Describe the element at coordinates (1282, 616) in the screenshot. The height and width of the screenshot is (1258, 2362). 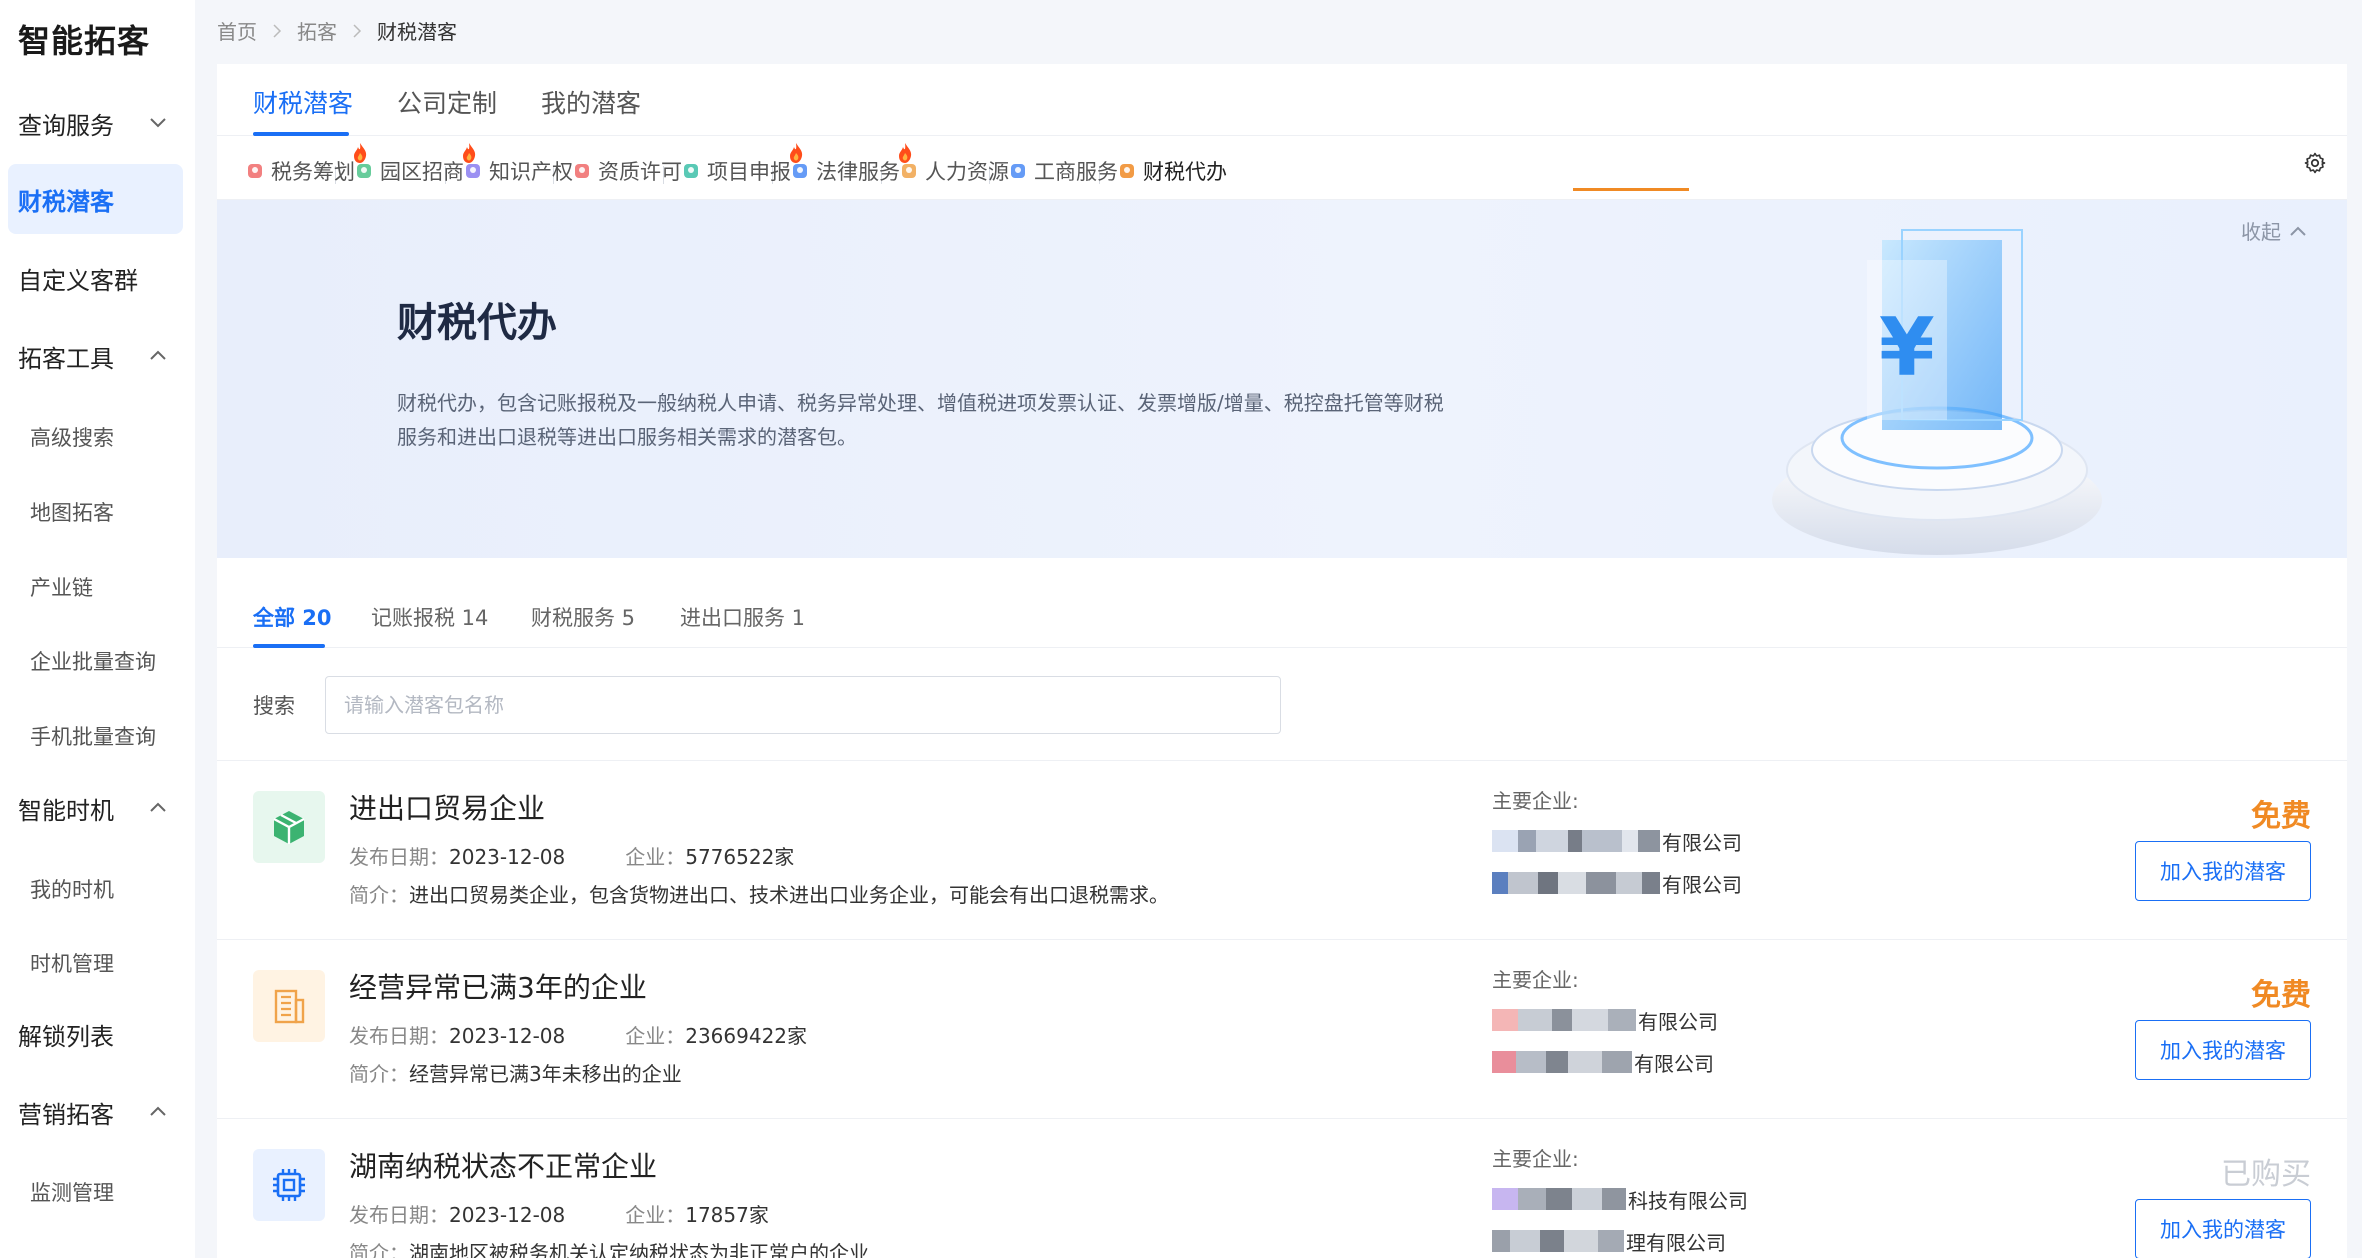
I see `subcategory-tabs: 全部 20 记账报税 14 财税服务 5 进出口服务 1` at that location.